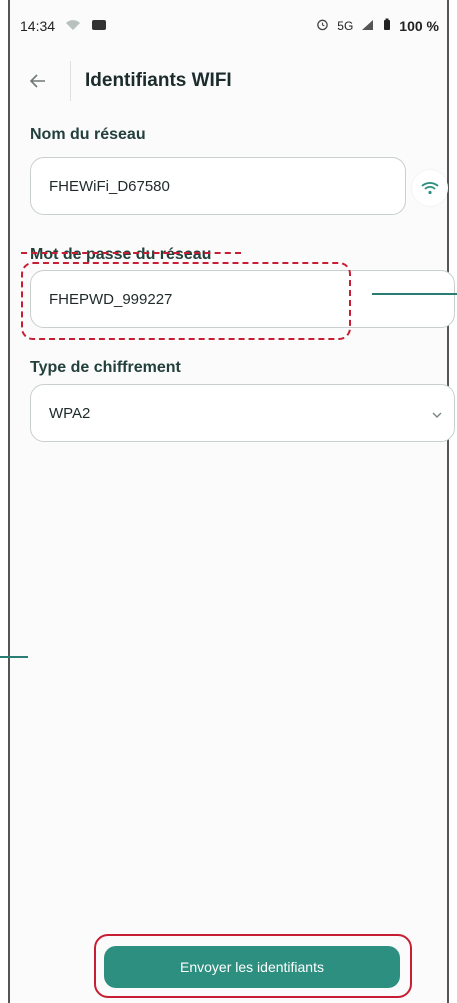 Image resolution: width=457 pixels, height=1003 pixels. Describe the element at coordinates (368, 26) in the screenshot. I see `signal-icon` at that location.